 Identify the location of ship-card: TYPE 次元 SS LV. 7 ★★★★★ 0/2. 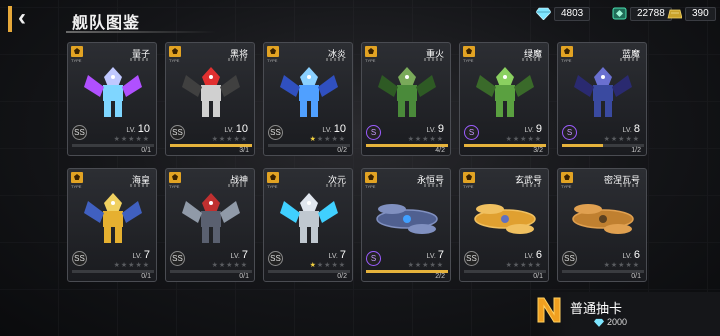
(308, 225).